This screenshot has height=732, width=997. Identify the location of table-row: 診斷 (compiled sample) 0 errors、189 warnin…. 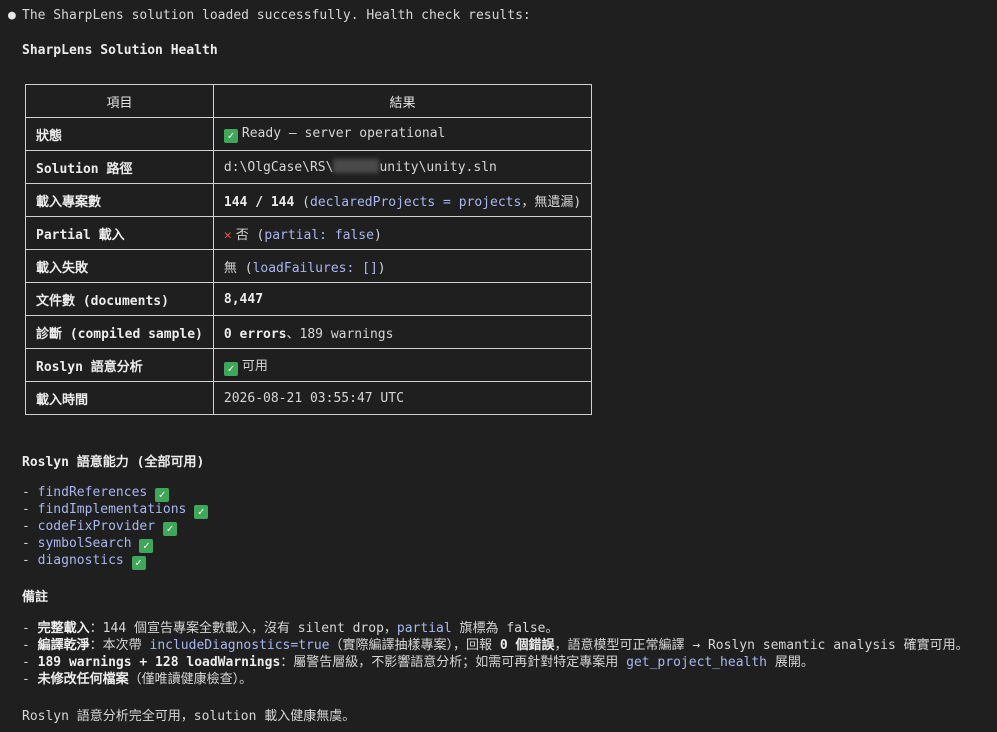
(309, 332).